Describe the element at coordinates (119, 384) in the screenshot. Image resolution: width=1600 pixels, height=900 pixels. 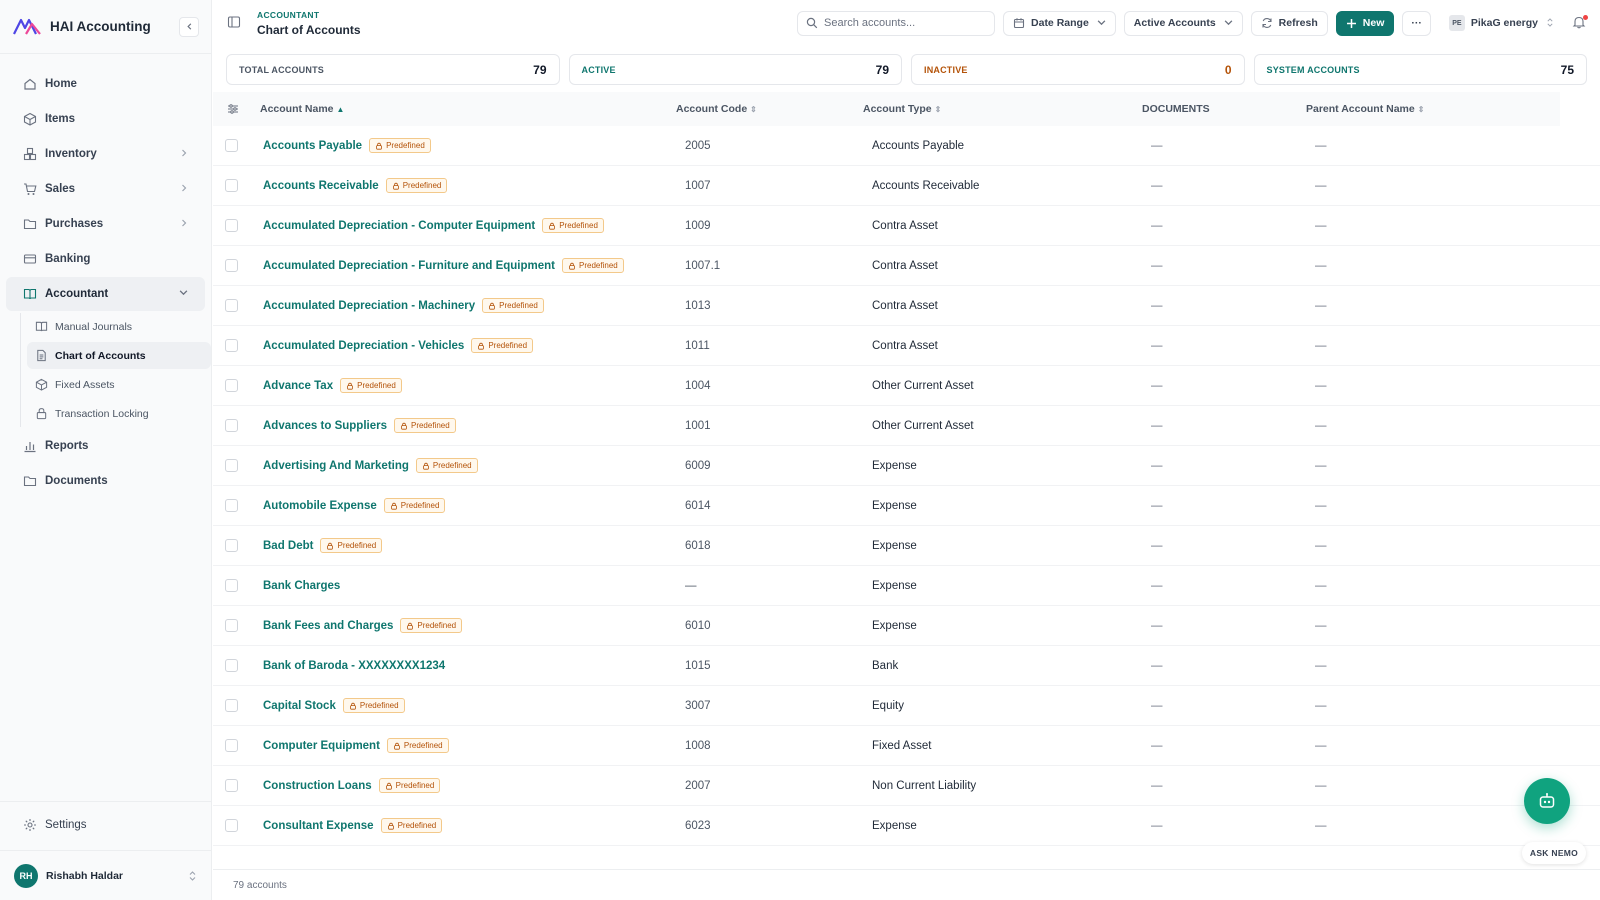
I see `sidebar-item-fixed-assets: Fixed Assets` at that location.